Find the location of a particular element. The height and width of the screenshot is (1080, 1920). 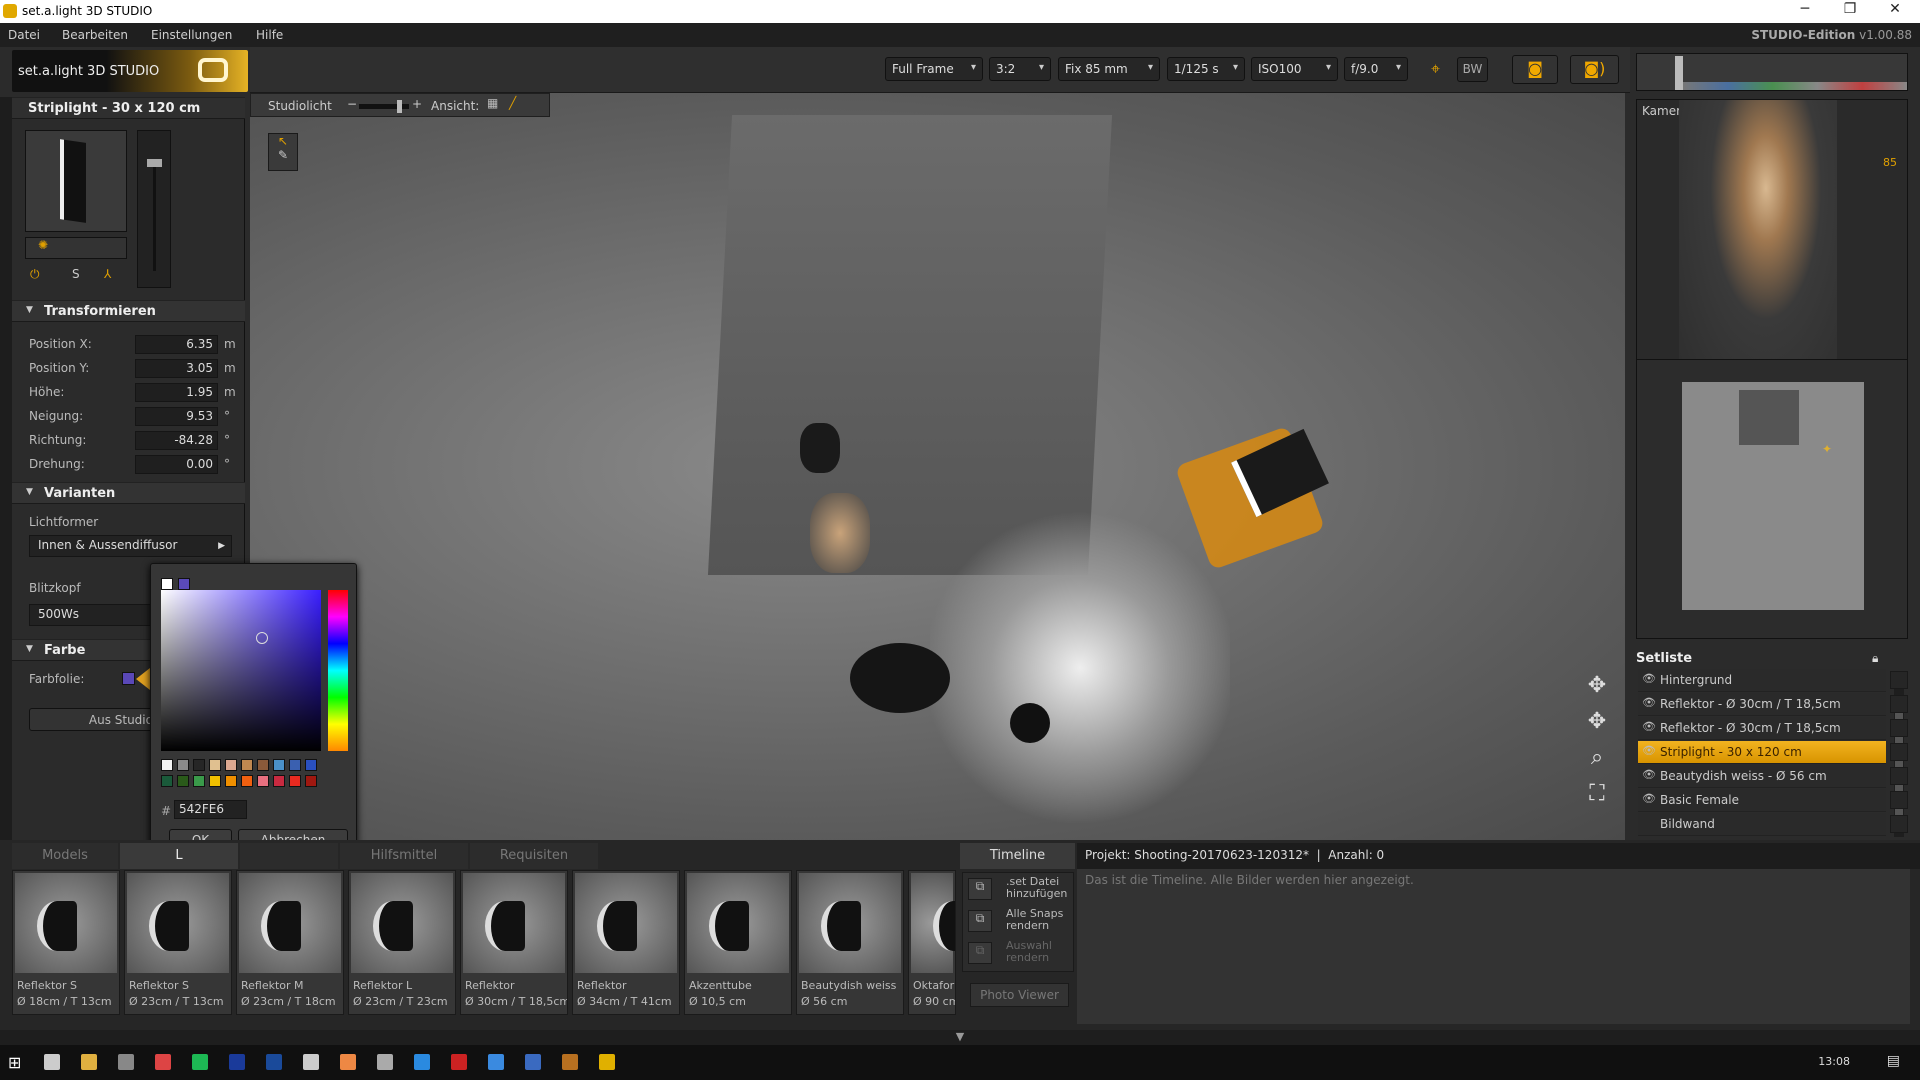

saturation-value-area is located at coordinates (241, 670).